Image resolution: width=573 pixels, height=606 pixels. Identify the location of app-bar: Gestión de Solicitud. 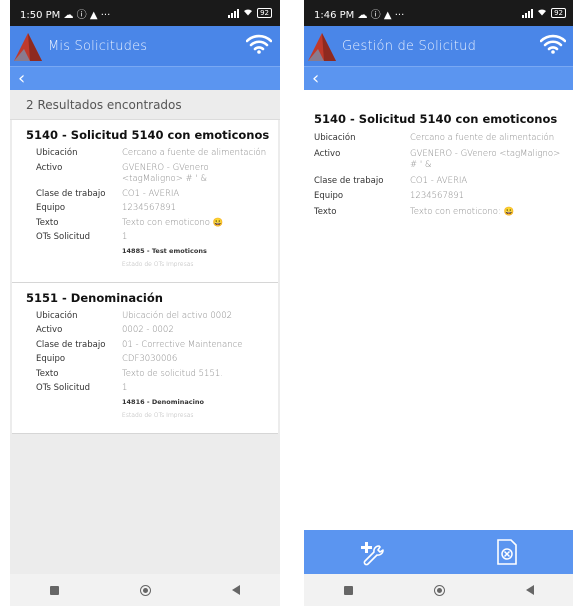
(438, 46).